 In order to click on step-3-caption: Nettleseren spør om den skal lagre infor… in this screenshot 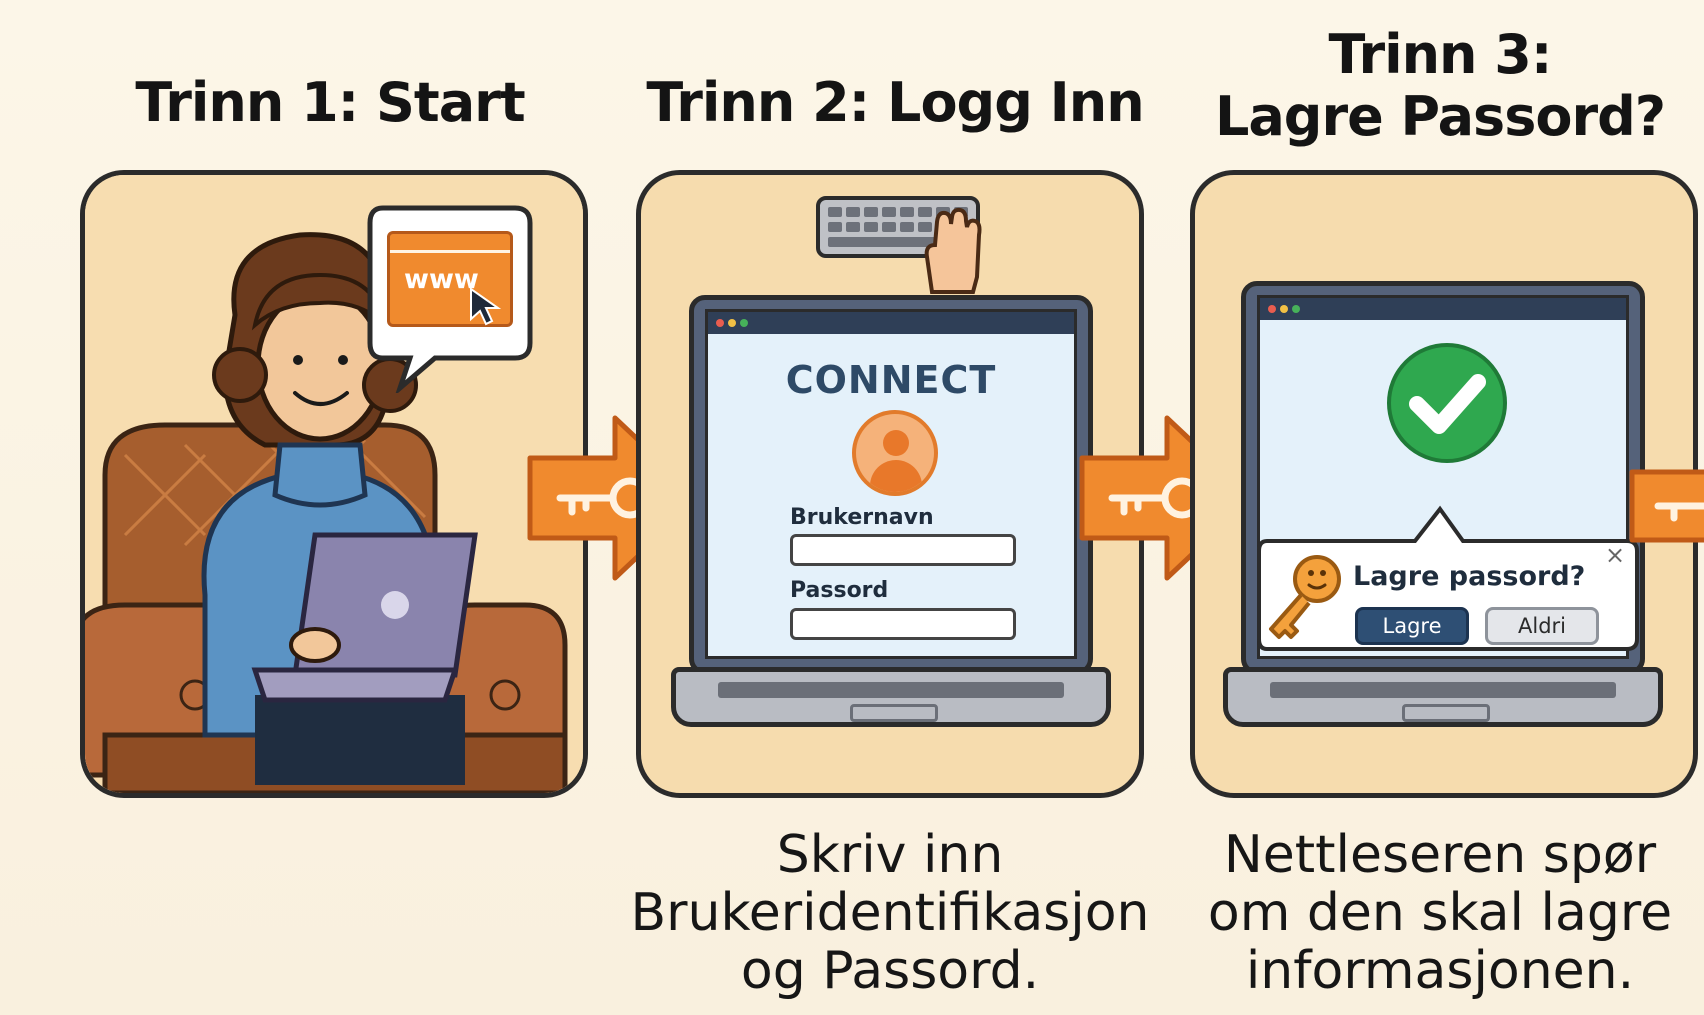, I will do `click(1440, 913)`.